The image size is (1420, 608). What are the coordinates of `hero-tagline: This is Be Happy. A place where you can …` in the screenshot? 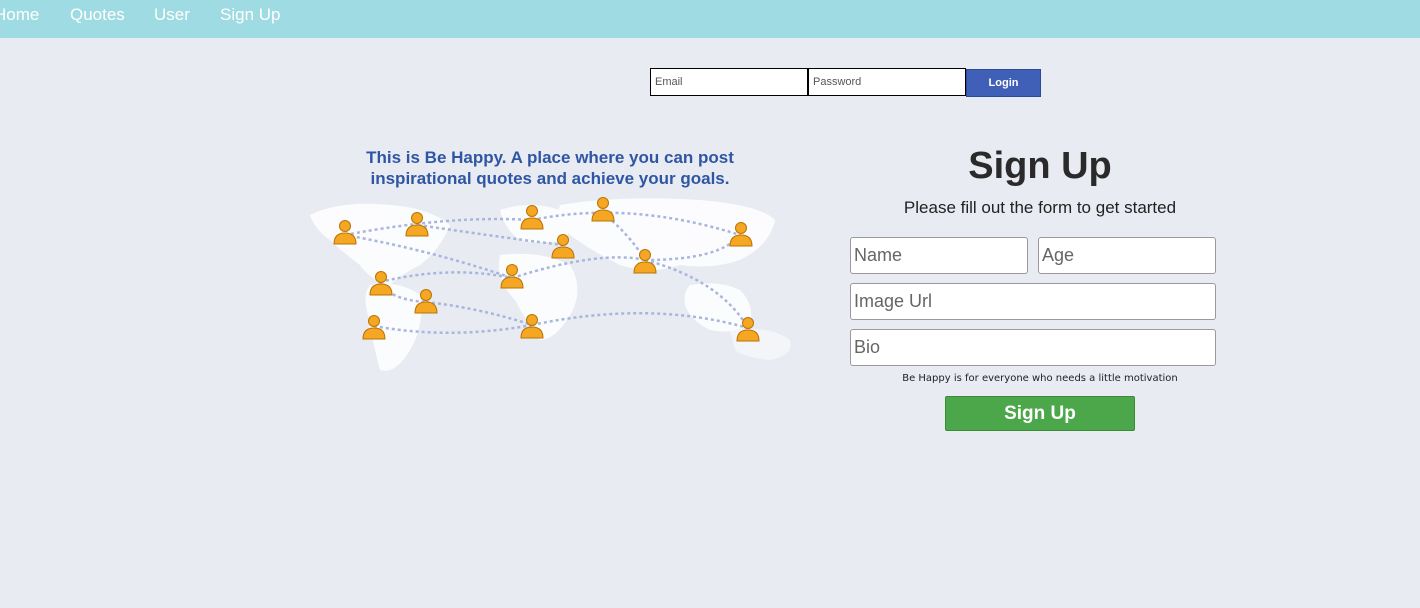 It's located at (550, 168).